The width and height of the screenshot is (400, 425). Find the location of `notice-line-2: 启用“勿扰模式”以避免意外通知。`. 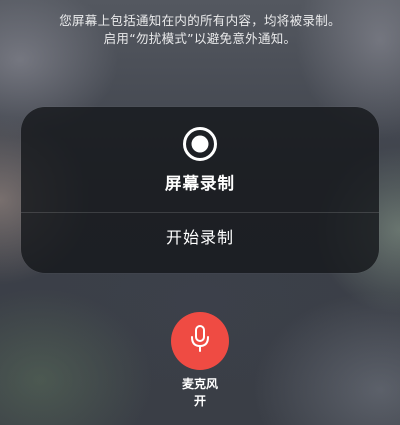

notice-line-2: 启用“勿扰模式”以避免意外通知。 is located at coordinates (200, 38).